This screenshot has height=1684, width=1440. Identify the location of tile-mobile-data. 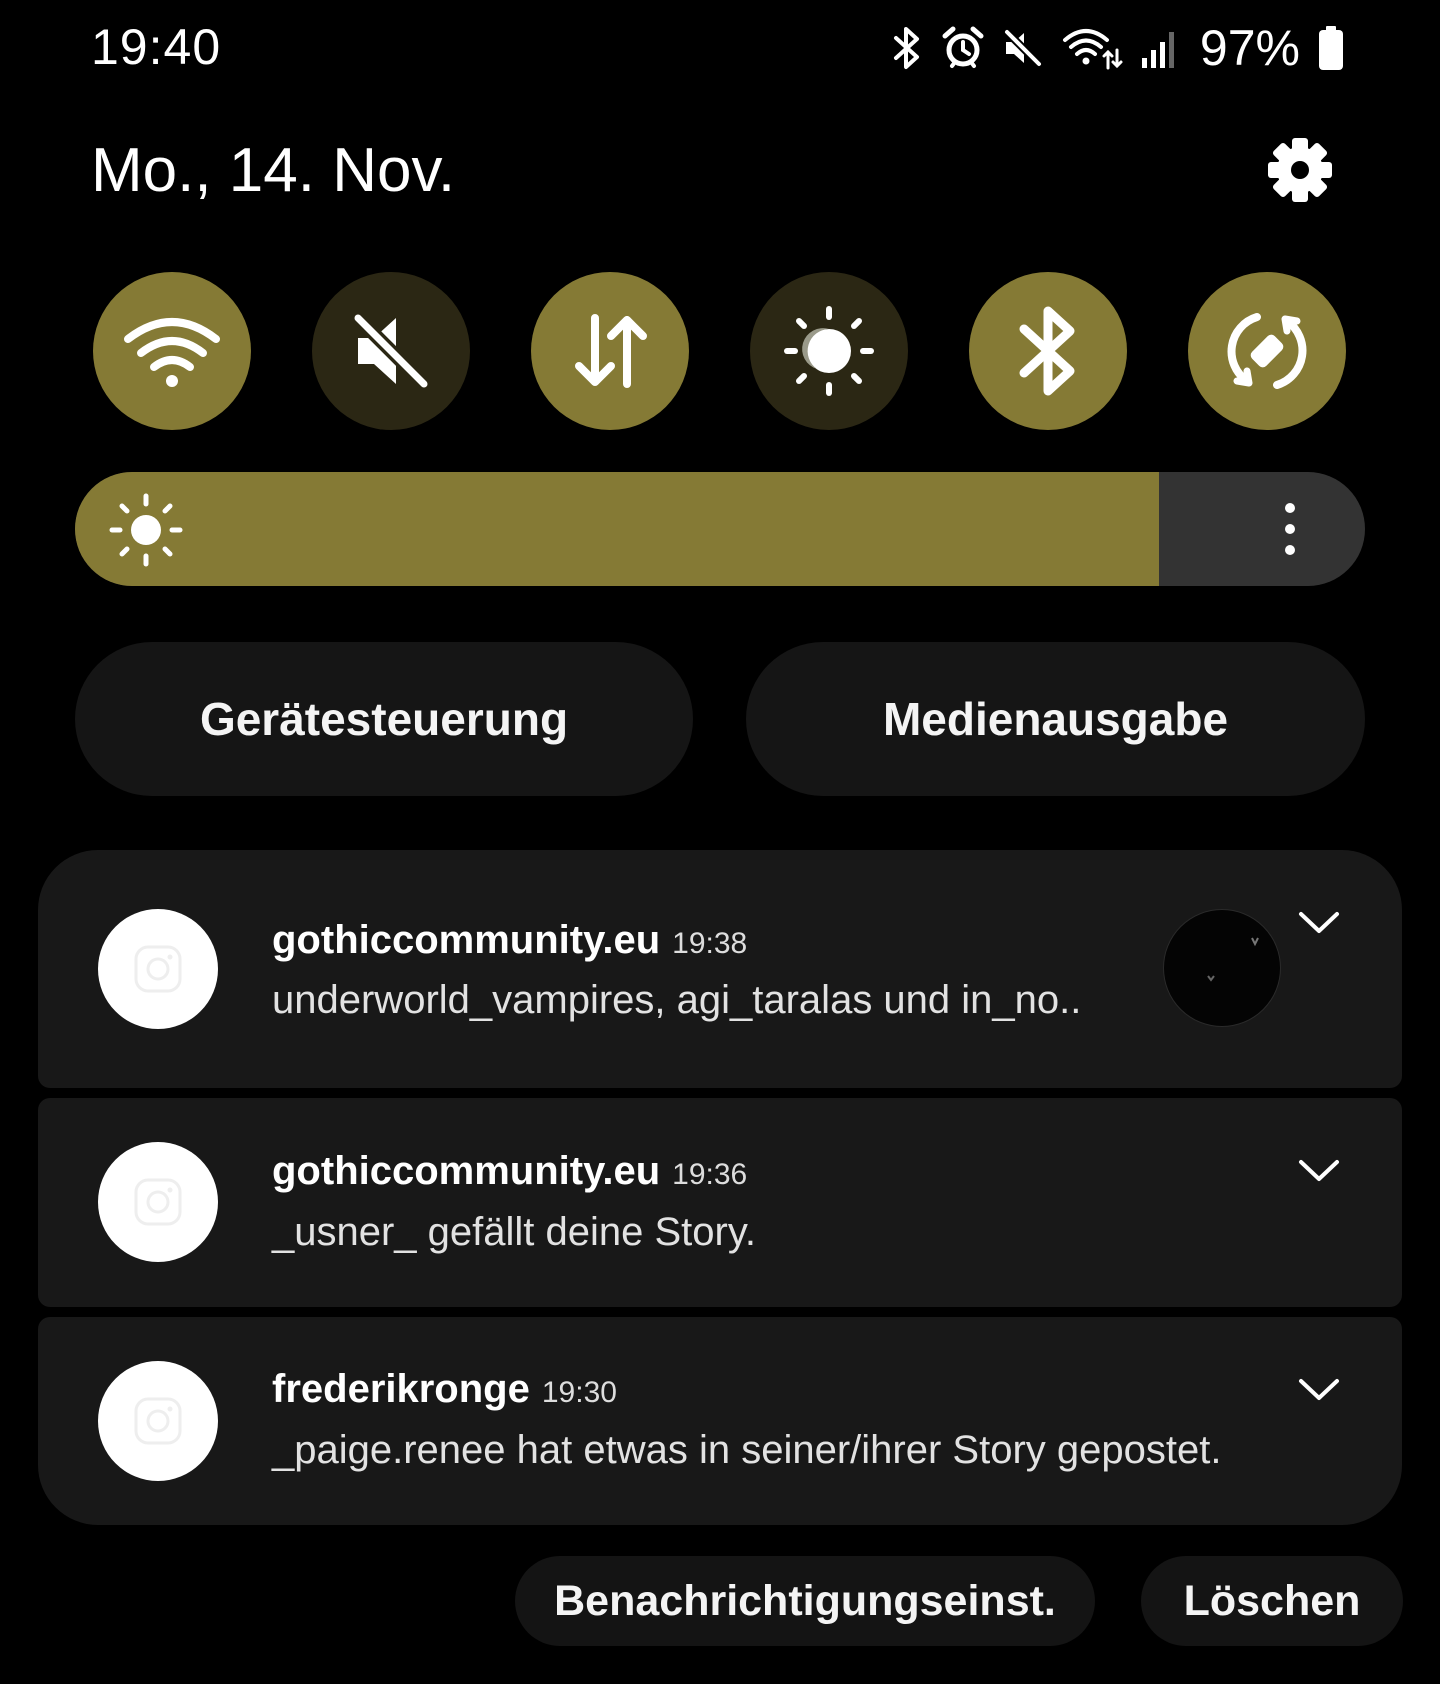
(610, 351).